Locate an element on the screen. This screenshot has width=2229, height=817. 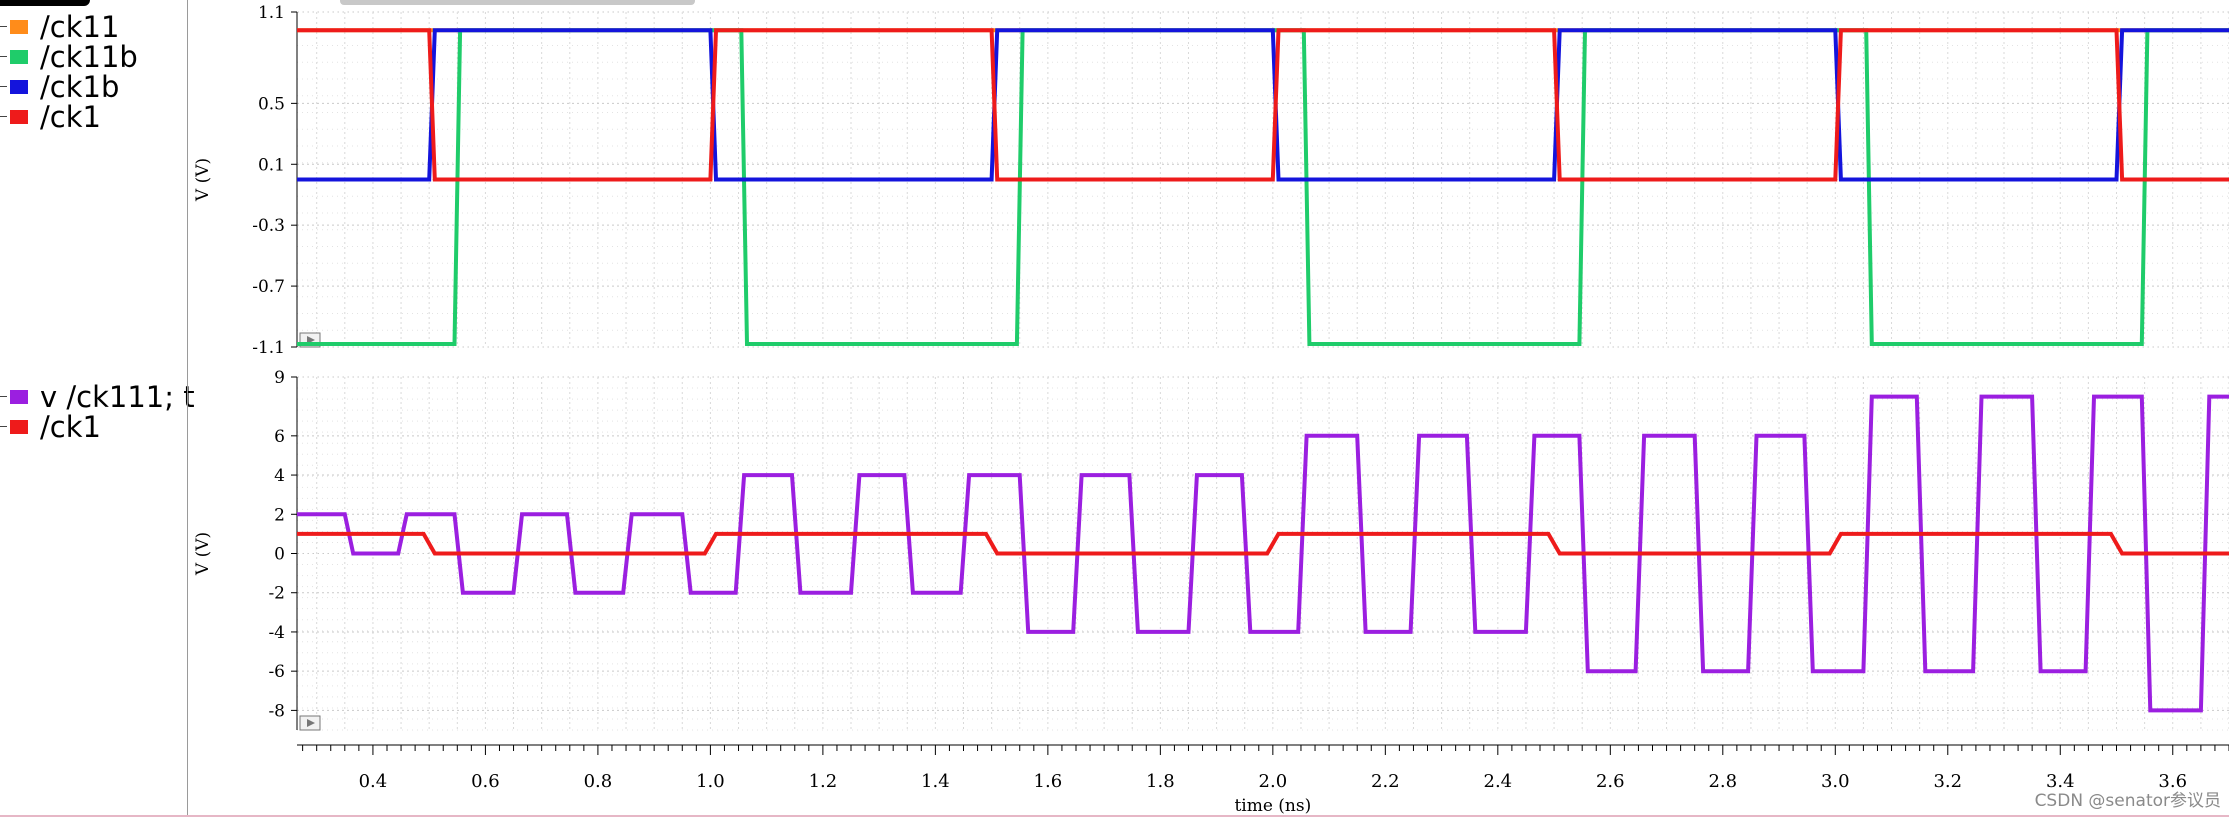
watermark: CSDN @senator参议员 is located at coordinates (2127, 801).